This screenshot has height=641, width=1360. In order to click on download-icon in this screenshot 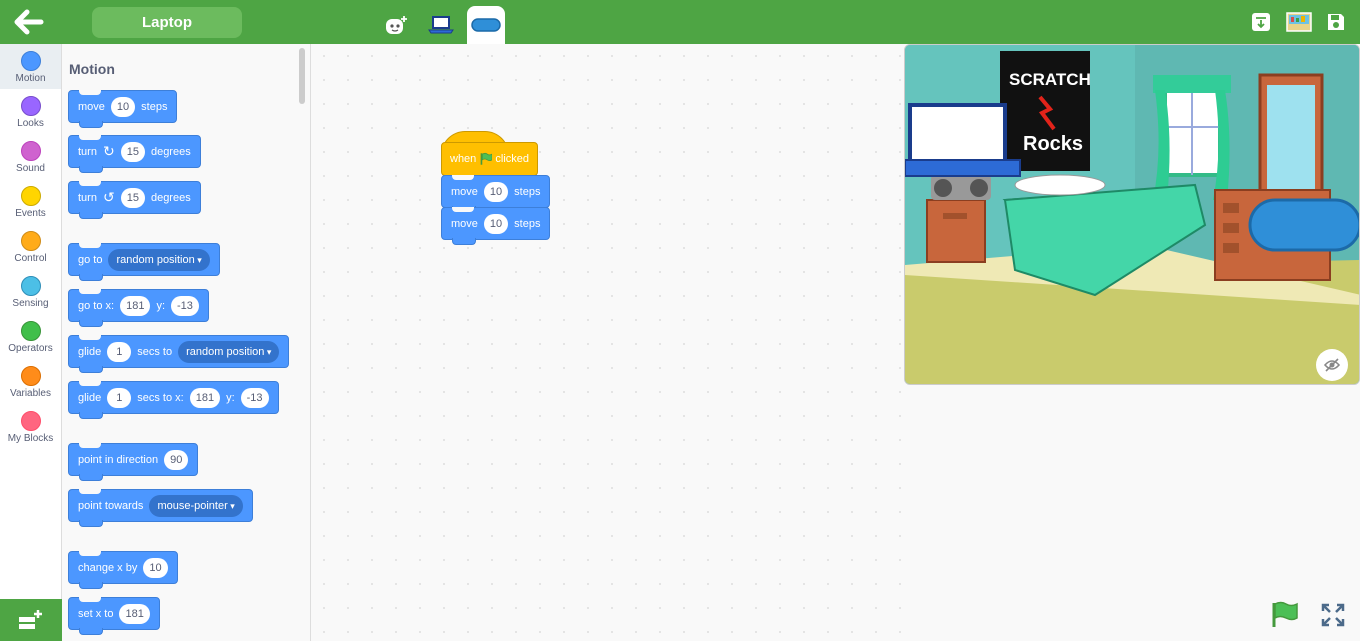, I will do `click(1261, 22)`.